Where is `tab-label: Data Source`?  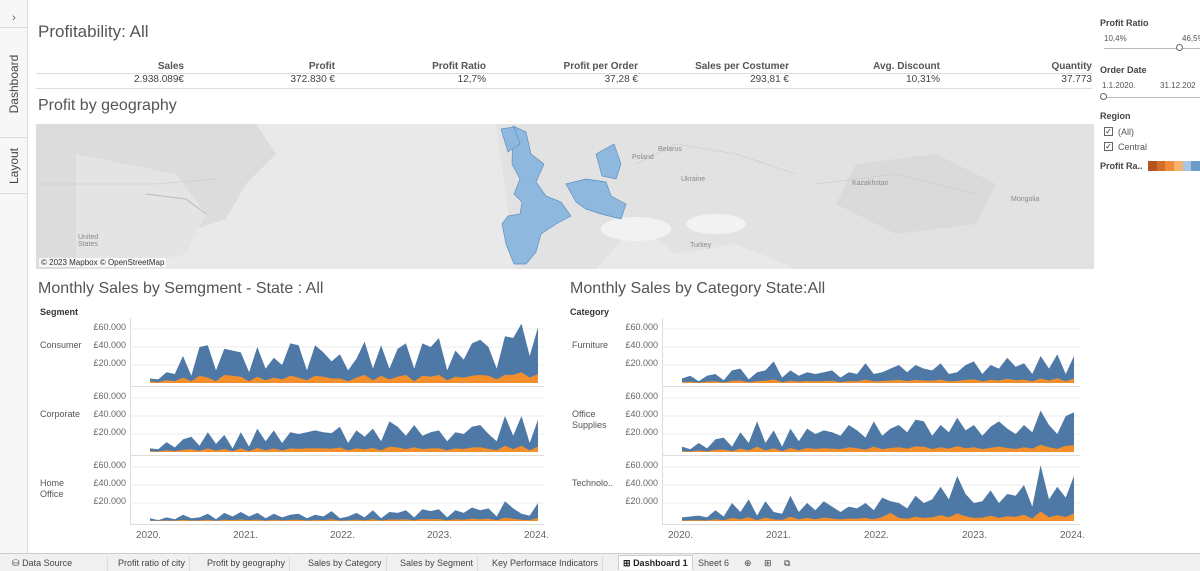 tab-label: Data Source is located at coordinates (47, 563).